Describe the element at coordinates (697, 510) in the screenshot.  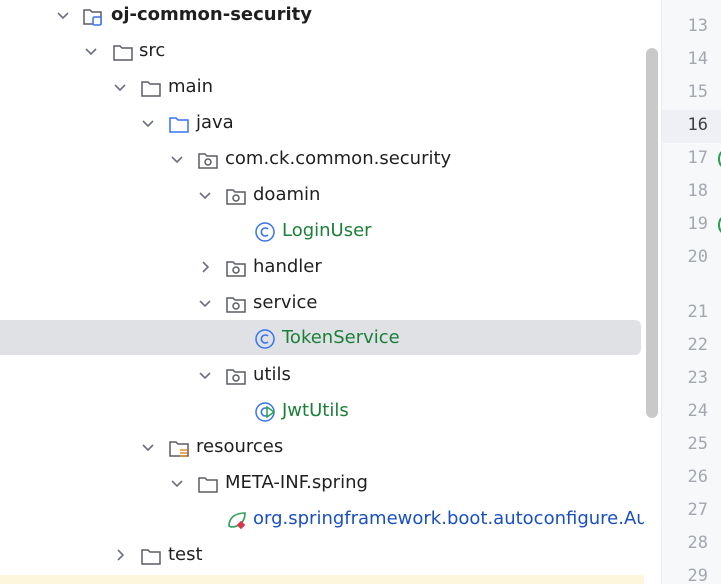
I see `line-number: 27` at that location.